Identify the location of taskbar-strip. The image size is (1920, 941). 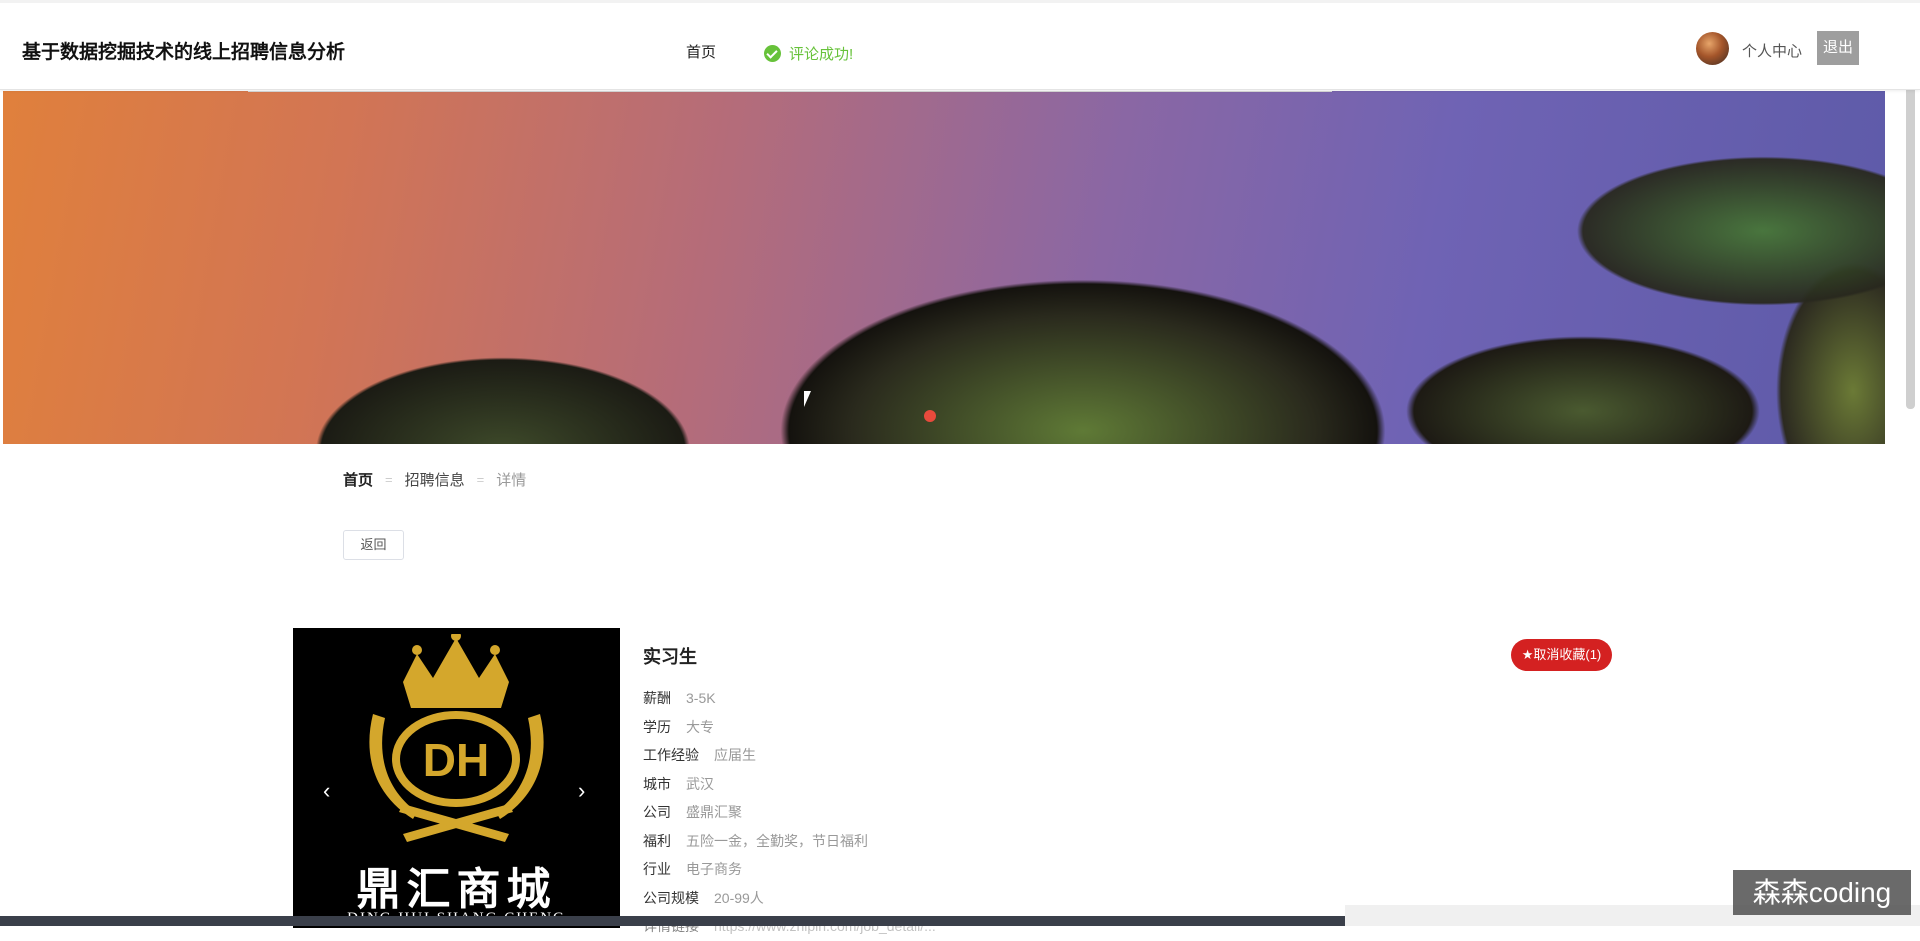
(672, 921).